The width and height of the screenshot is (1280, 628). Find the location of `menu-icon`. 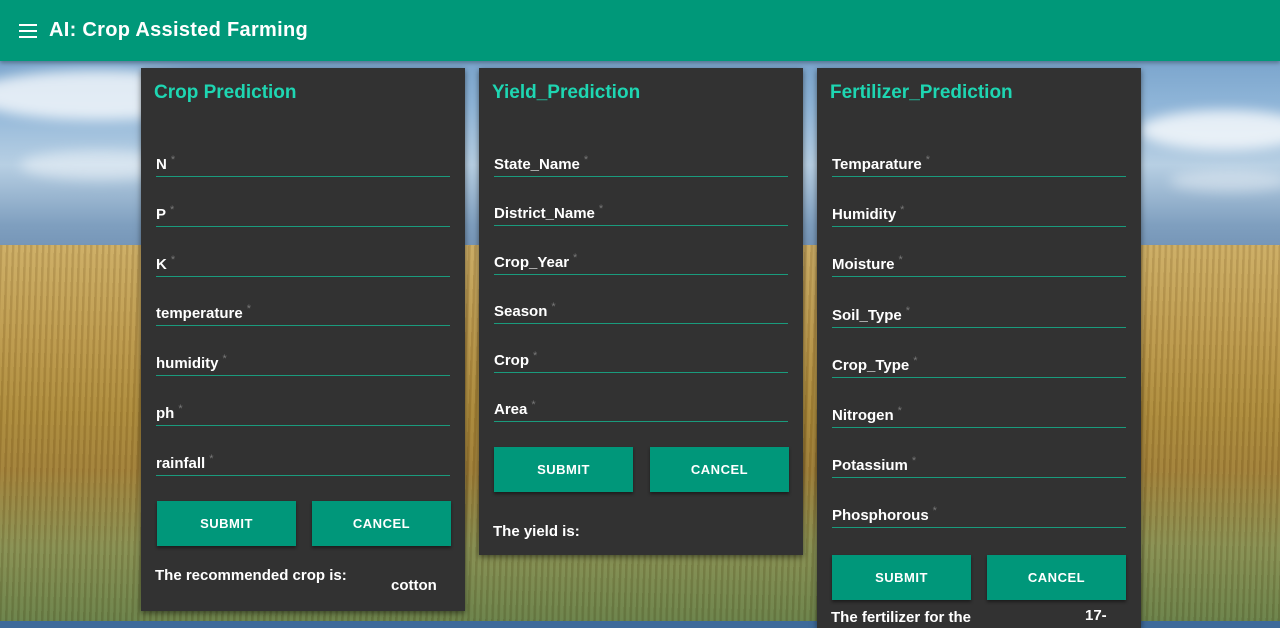

menu-icon is located at coordinates (29, 30).